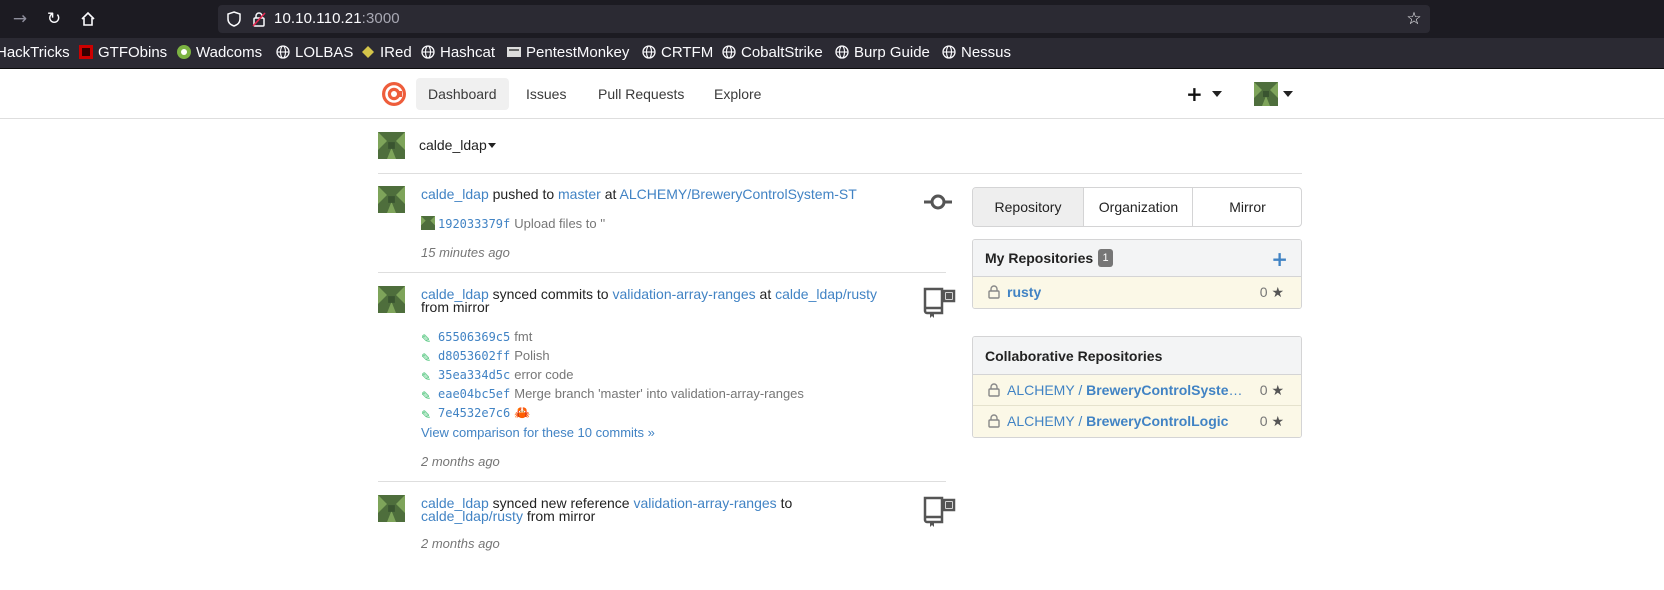 This screenshot has width=1664, height=590. Describe the element at coordinates (538, 432) in the screenshot. I see `view-comparison-link: View comparison for these 10 commits »` at that location.